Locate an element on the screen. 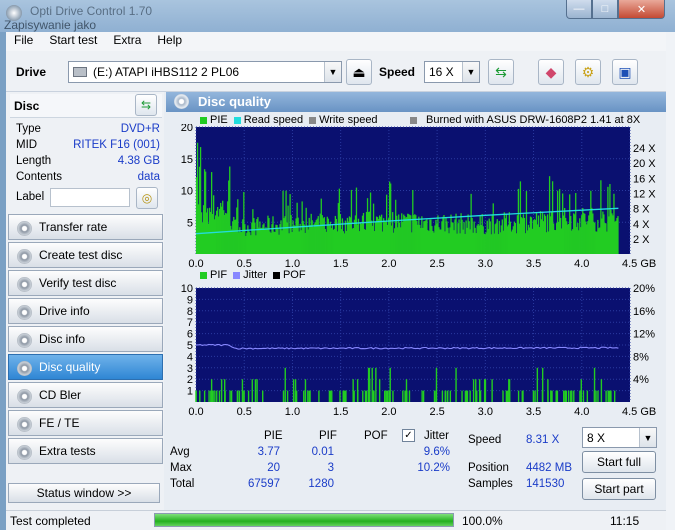 The height and width of the screenshot is (530, 675). x-tick-label: 2.5 is located at coordinates (436, 412).